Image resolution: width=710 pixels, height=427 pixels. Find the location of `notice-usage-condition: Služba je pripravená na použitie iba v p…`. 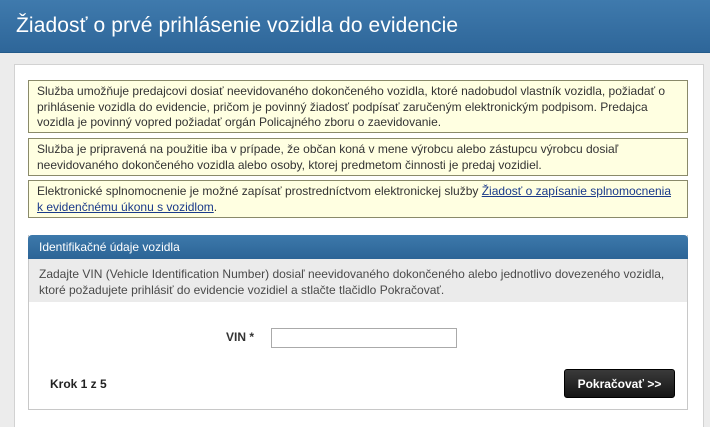

notice-usage-condition: Služba je pripravená na použitie iba v p… is located at coordinates (358, 157).